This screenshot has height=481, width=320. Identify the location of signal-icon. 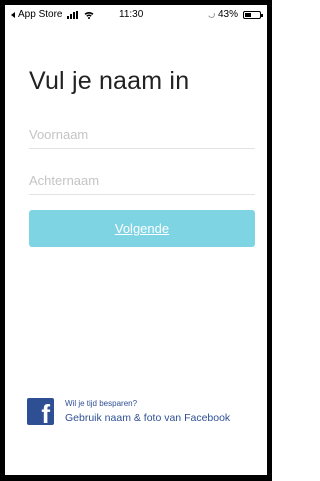
(73, 14).